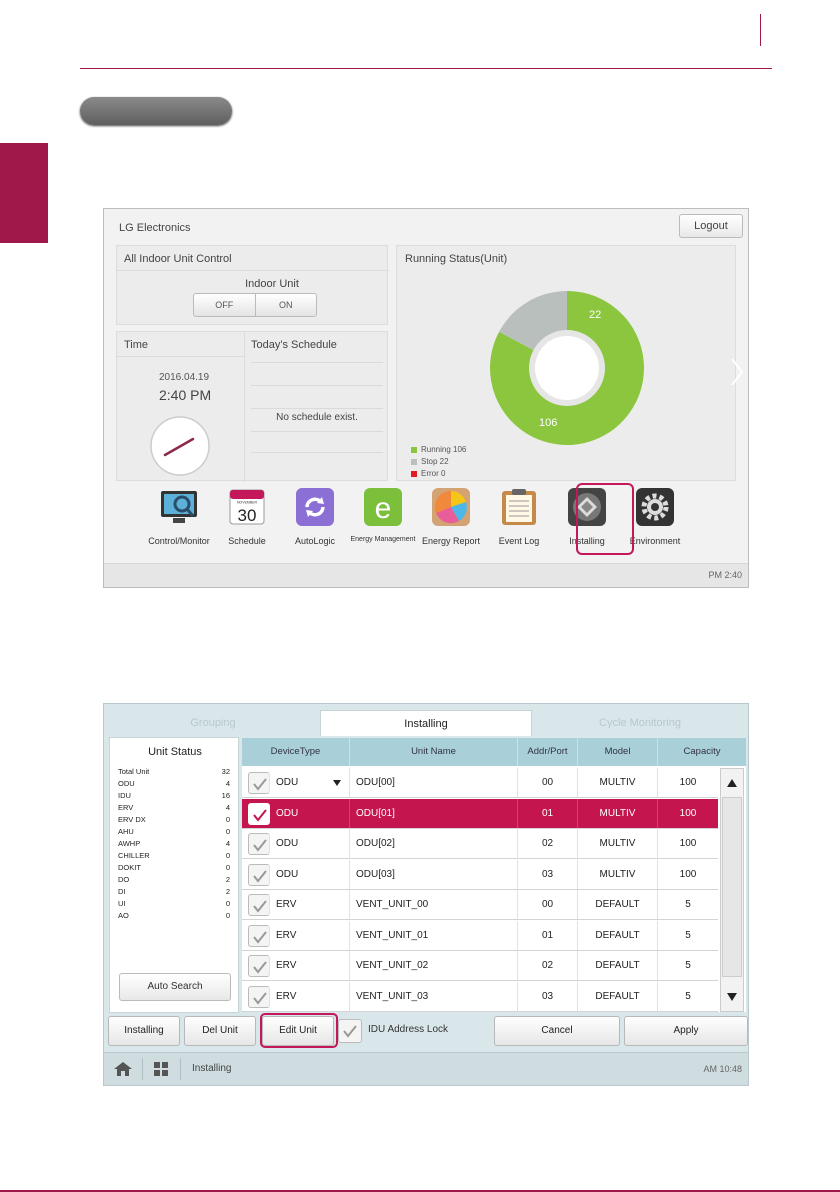 This screenshot has height=1192, width=840. I want to click on scroll-down-icon, so click(732, 997).